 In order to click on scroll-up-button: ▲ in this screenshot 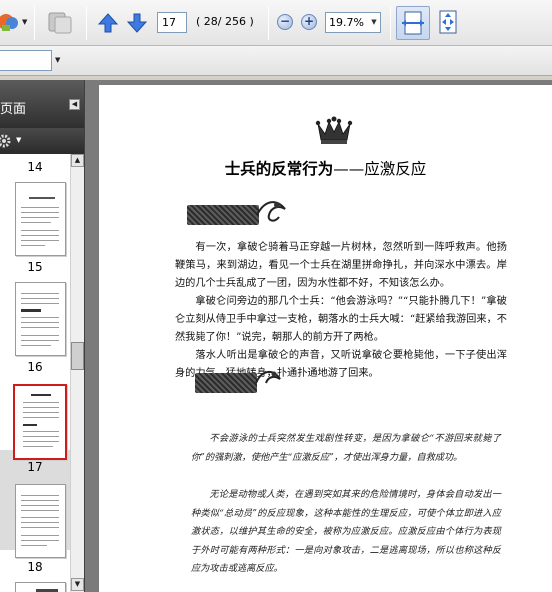, I will do `click(77, 160)`.